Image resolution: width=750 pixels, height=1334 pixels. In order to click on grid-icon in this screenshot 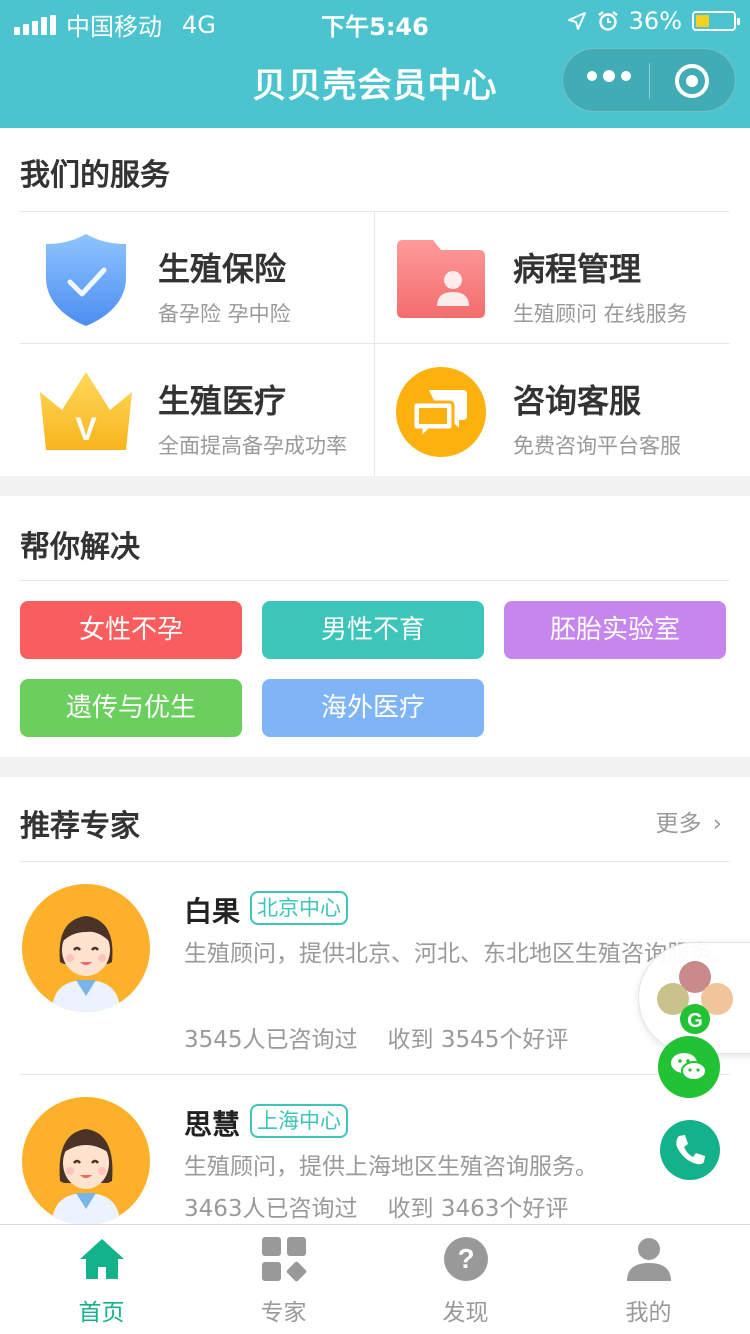, I will do `click(284, 1259)`.